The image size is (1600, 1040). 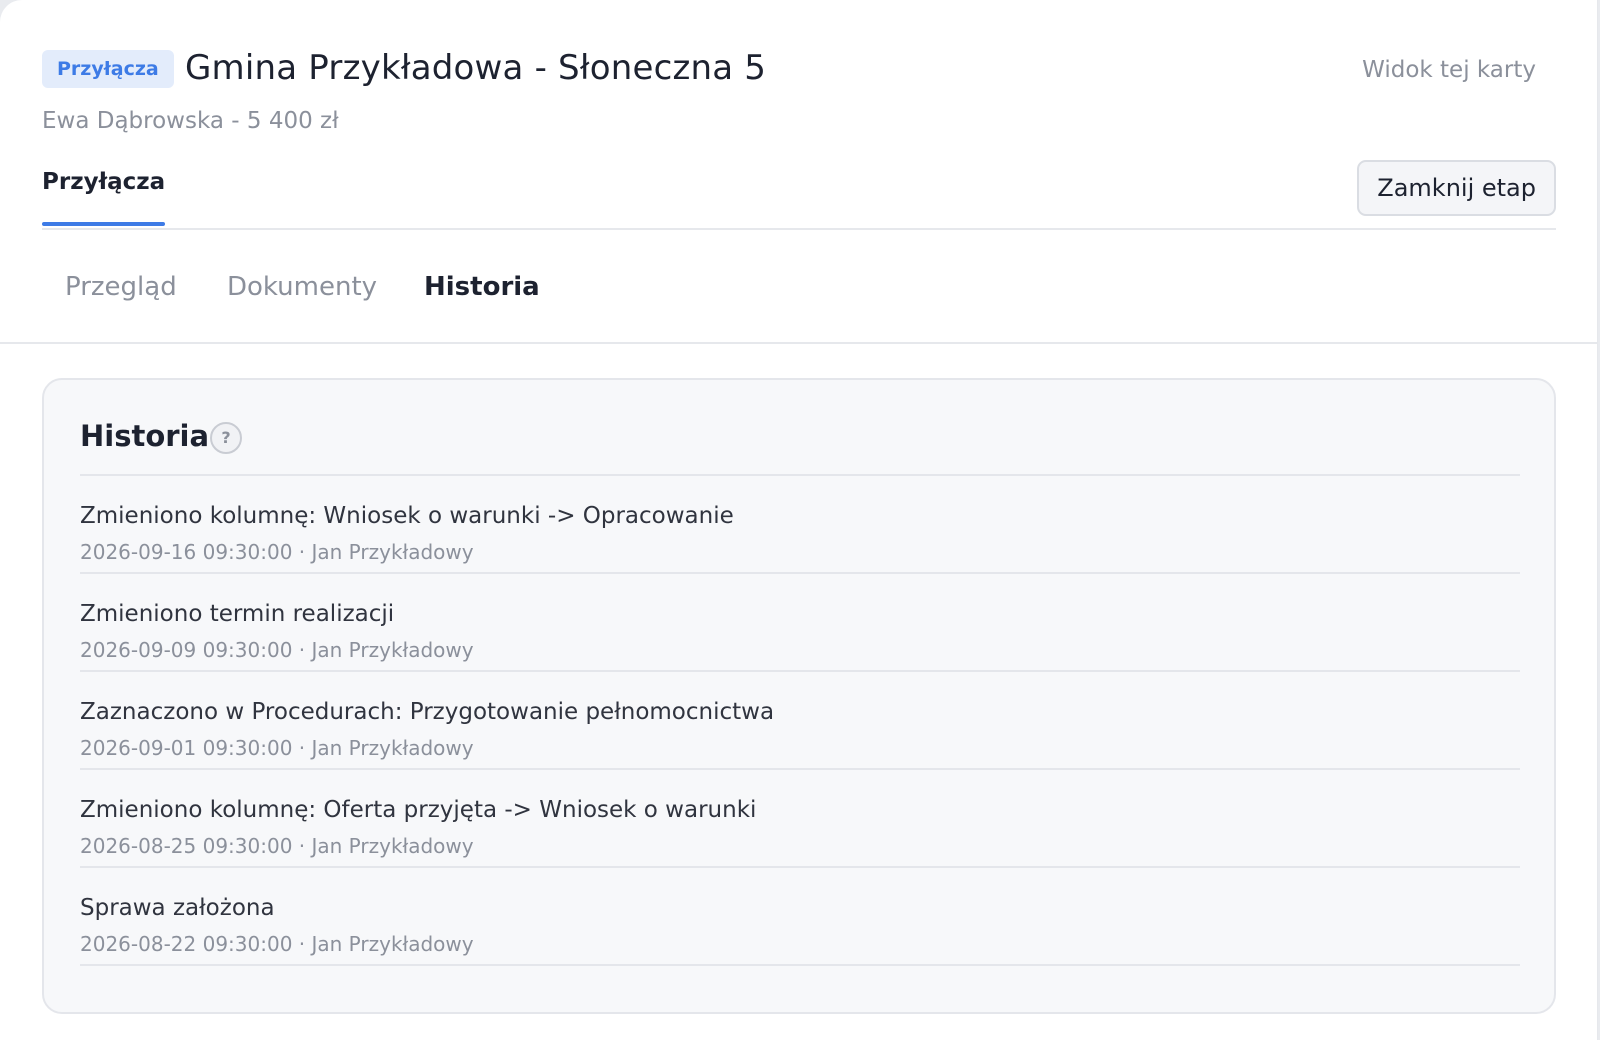 I want to click on history-card-header: Historia ?, so click(x=800, y=443).